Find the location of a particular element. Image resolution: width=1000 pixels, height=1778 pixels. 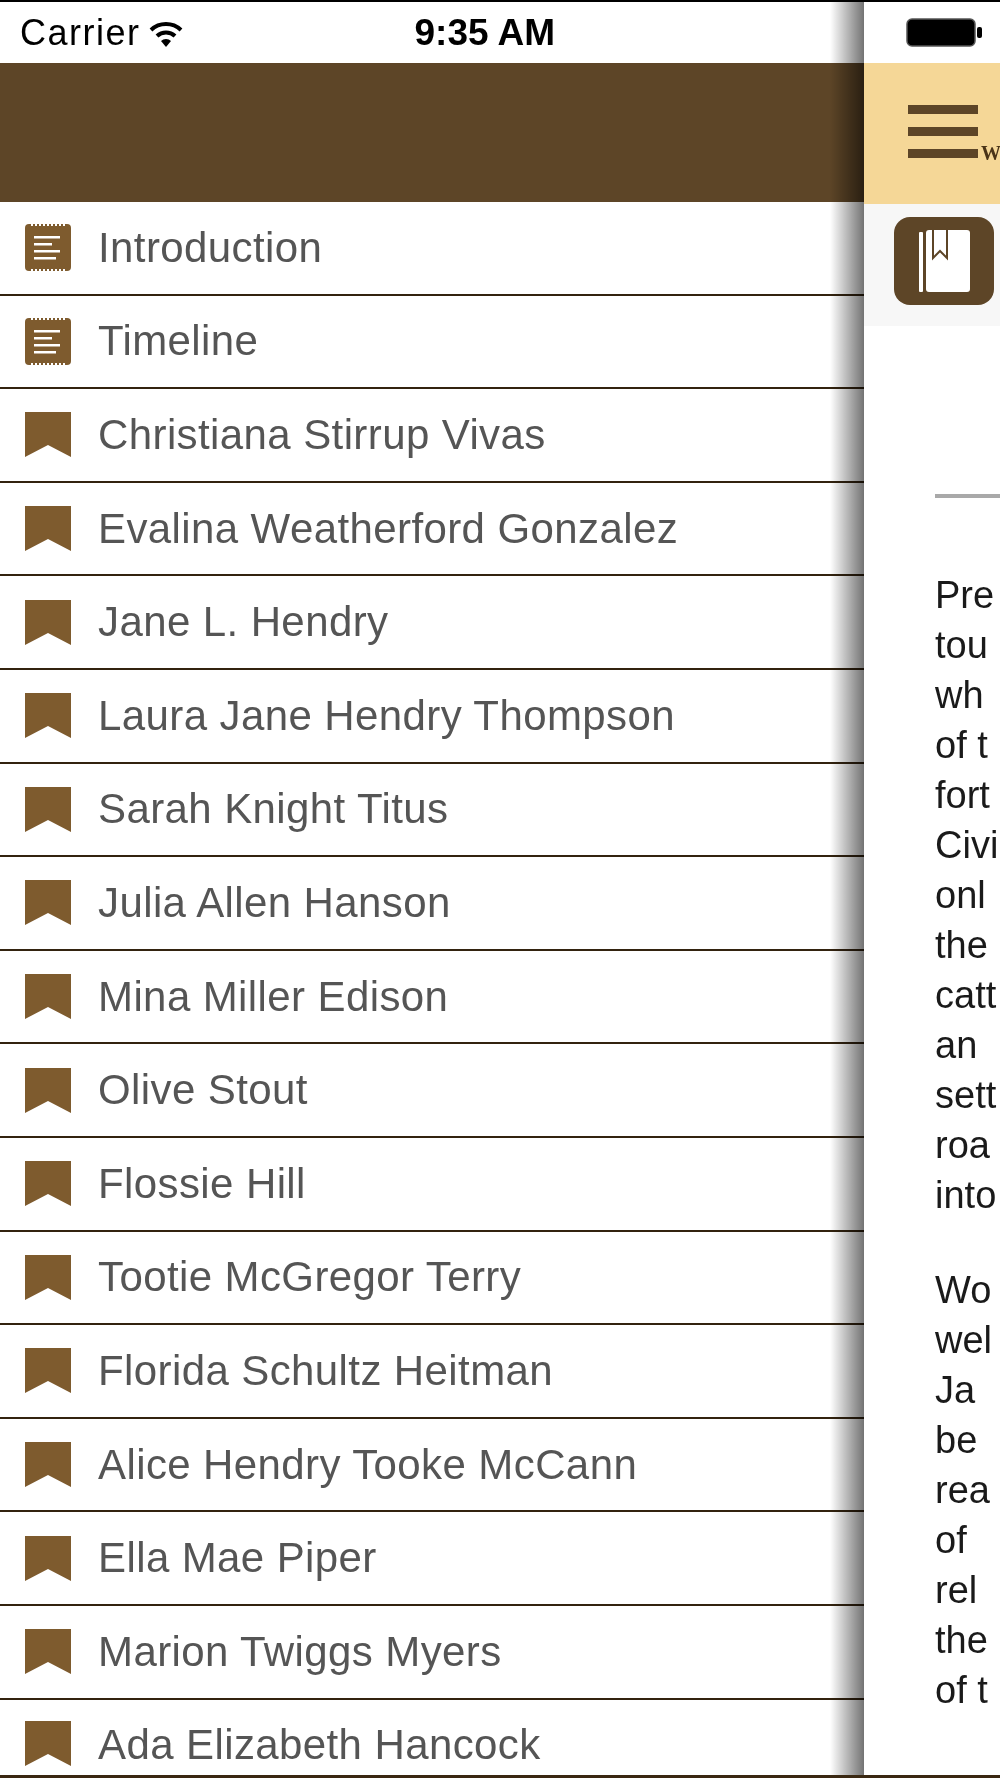

battery-icon is located at coordinates (944, 32).